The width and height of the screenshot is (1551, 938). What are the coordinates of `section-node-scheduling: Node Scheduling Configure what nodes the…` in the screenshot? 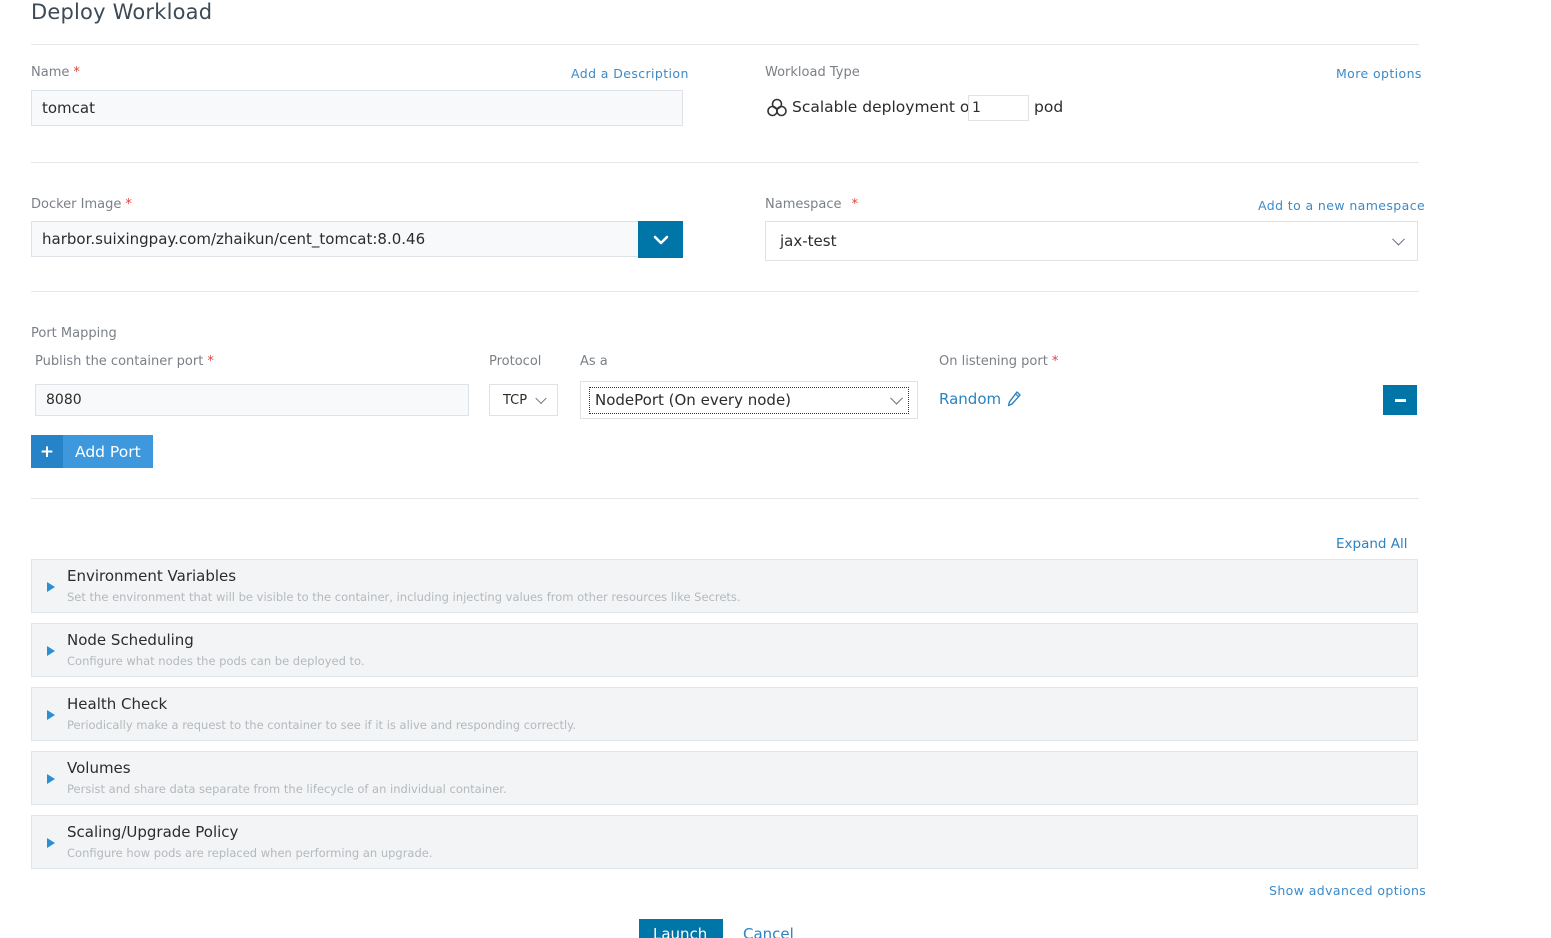 It's located at (724, 650).